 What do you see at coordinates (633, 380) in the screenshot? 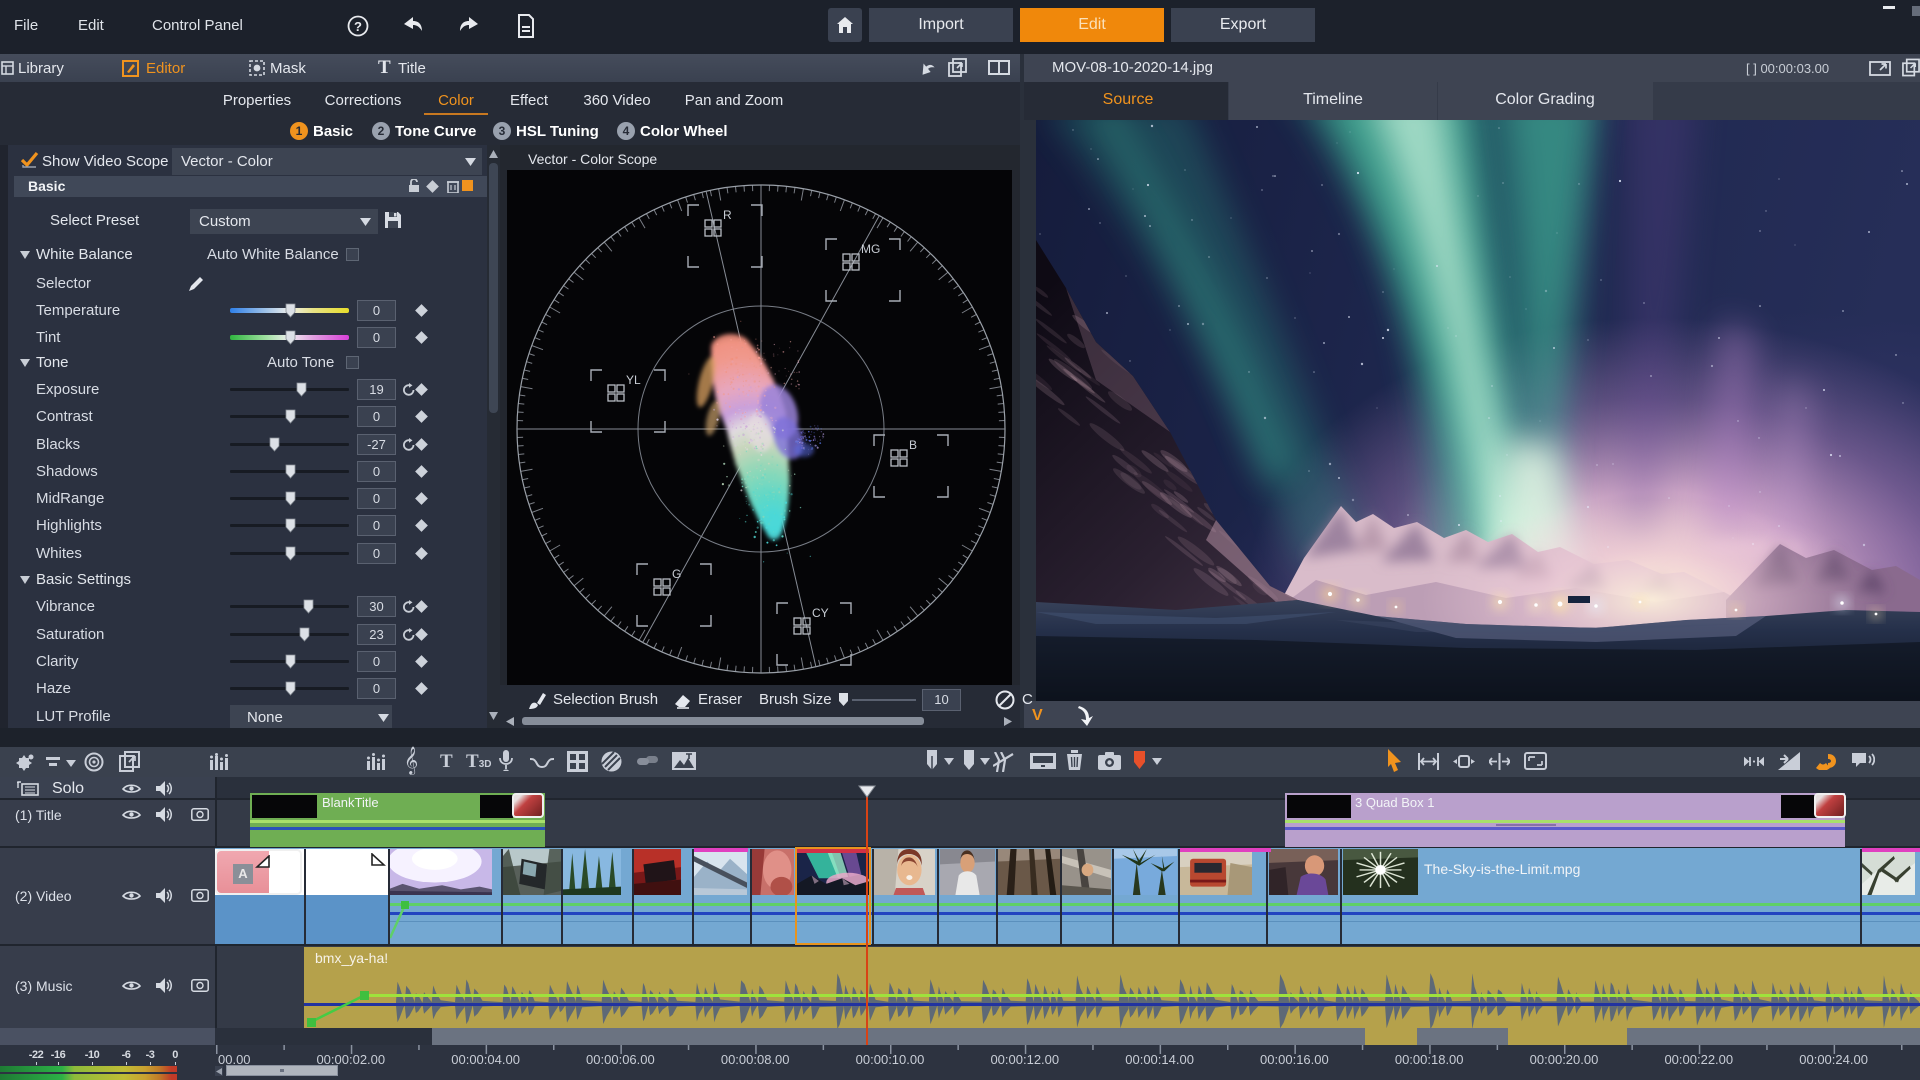
I see `svg-text: YL` at bounding box center [633, 380].